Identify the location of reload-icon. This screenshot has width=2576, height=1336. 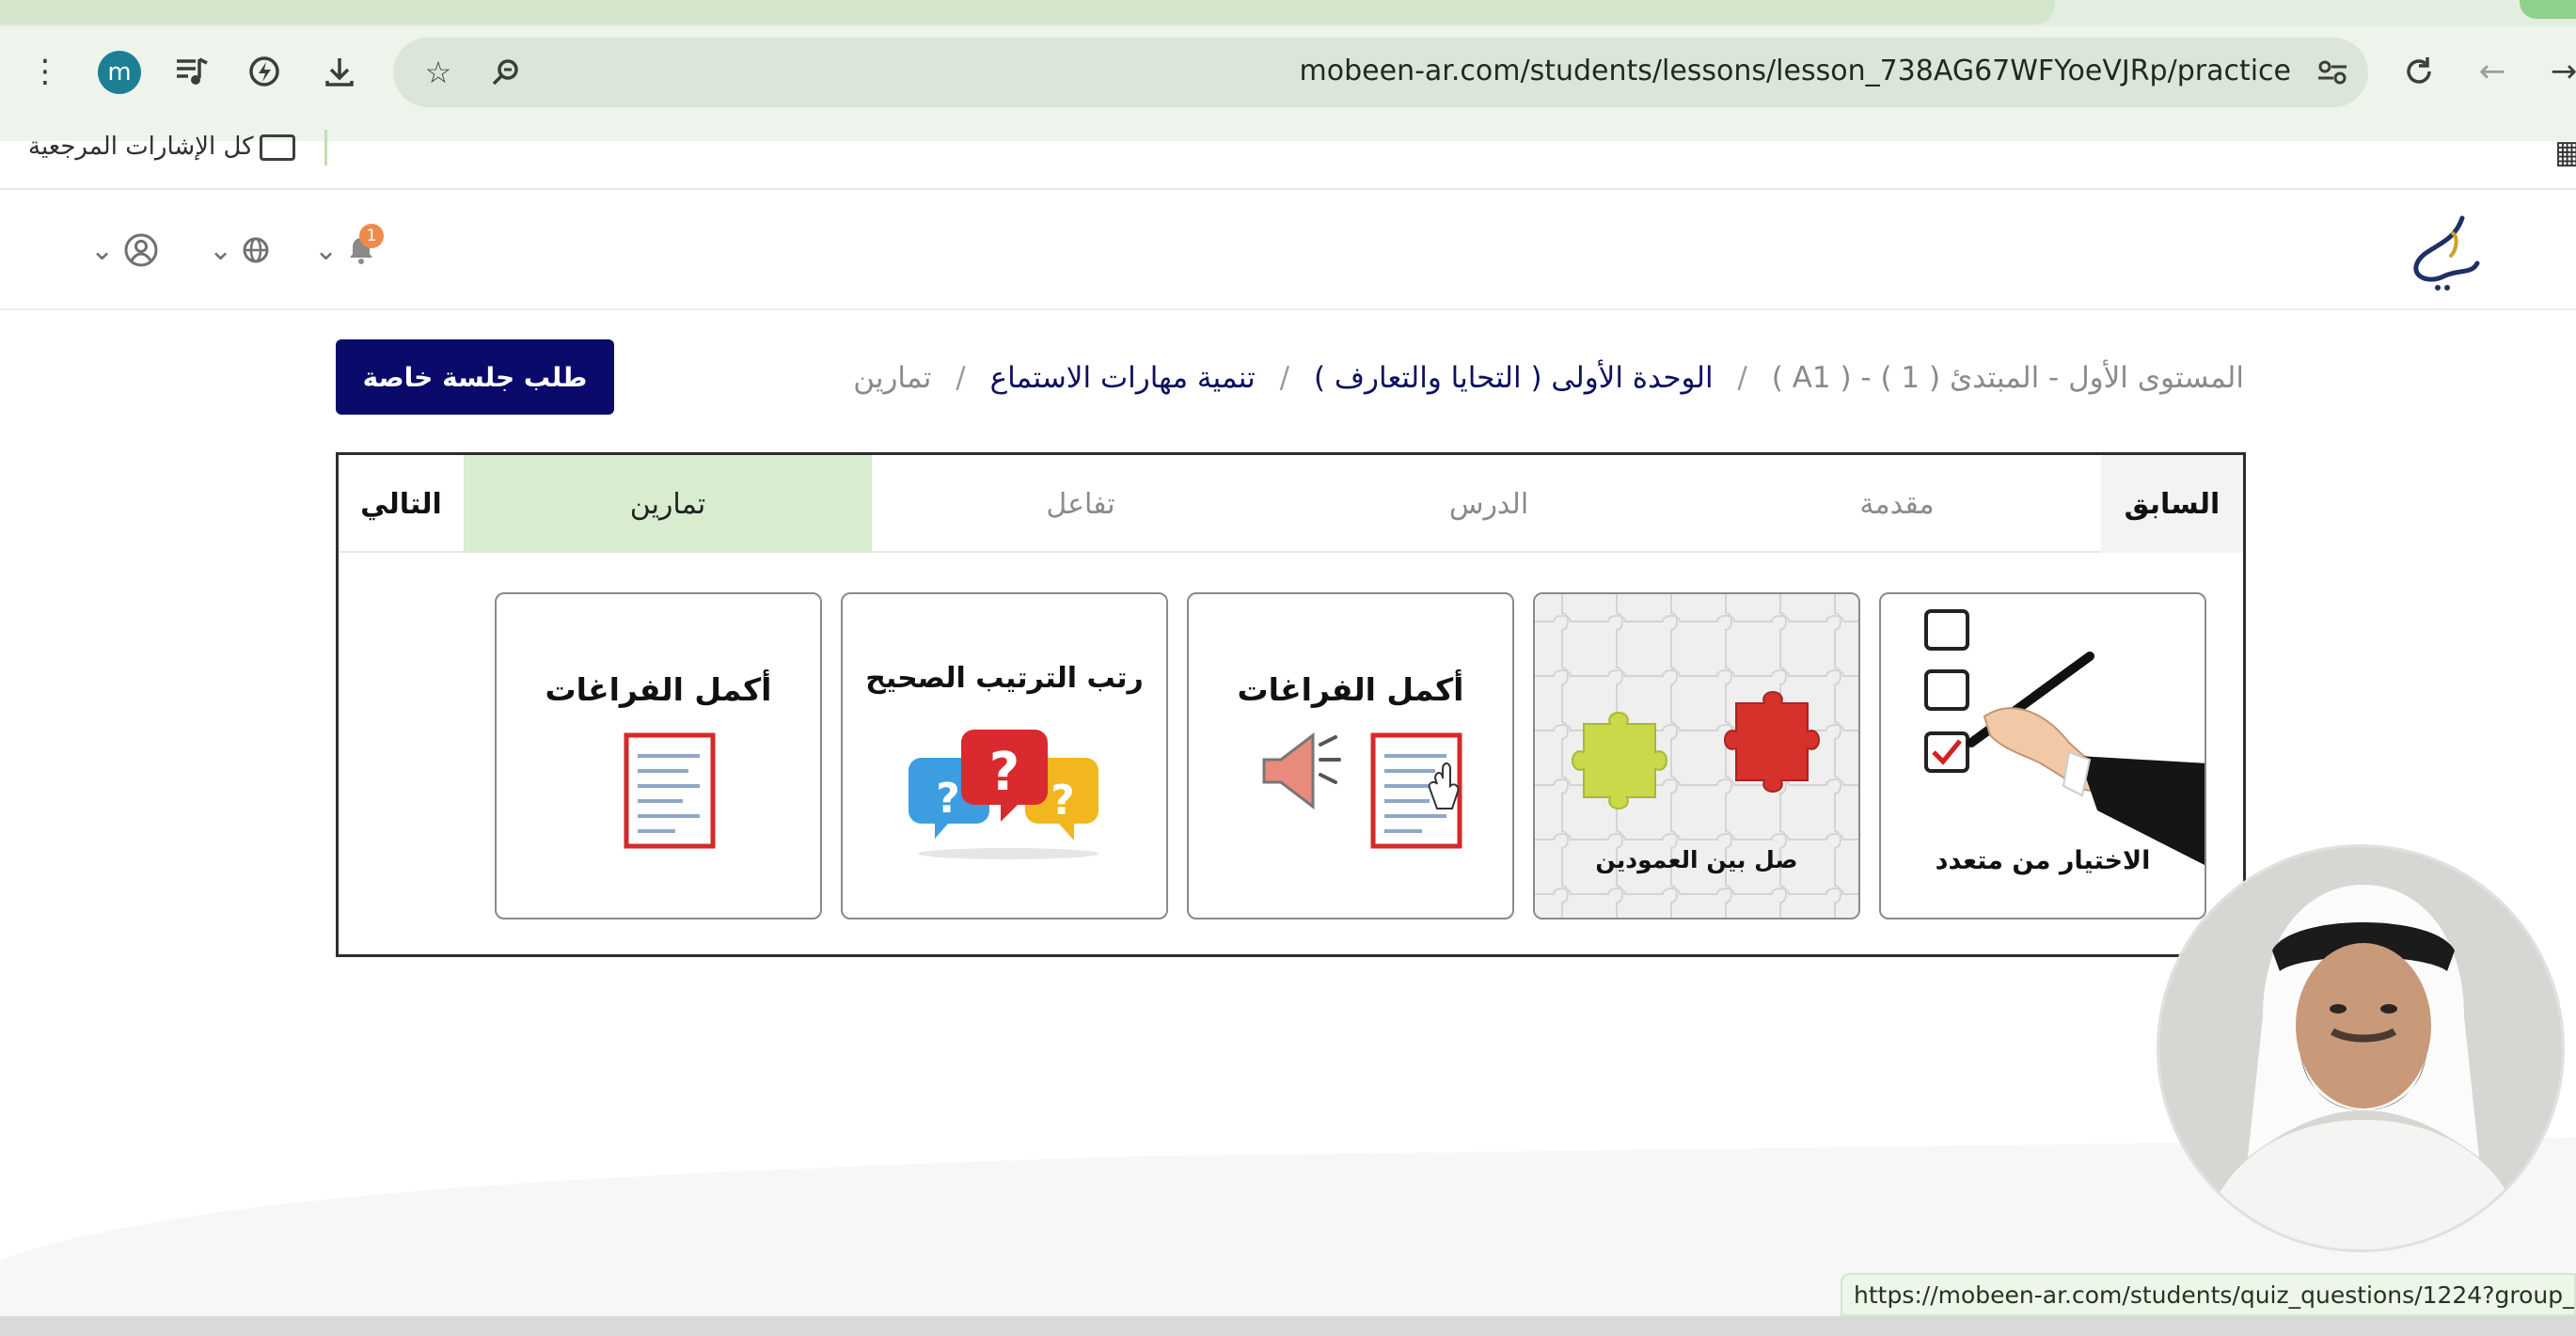
(2418, 71).